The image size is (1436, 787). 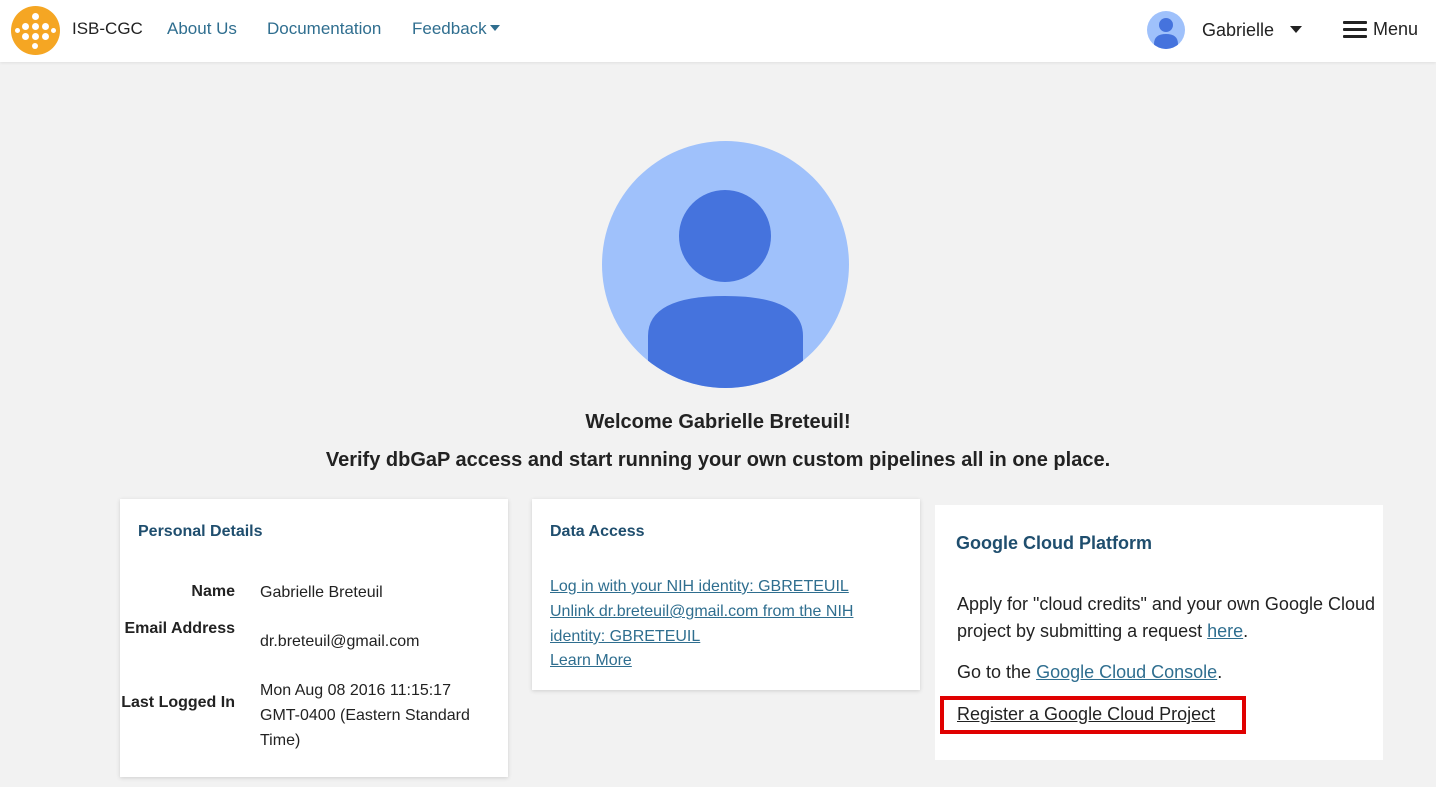 What do you see at coordinates (321, 592) in the screenshot?
I see `name-value: Gabrielle Breteuil` at bounding box center [321, 592].